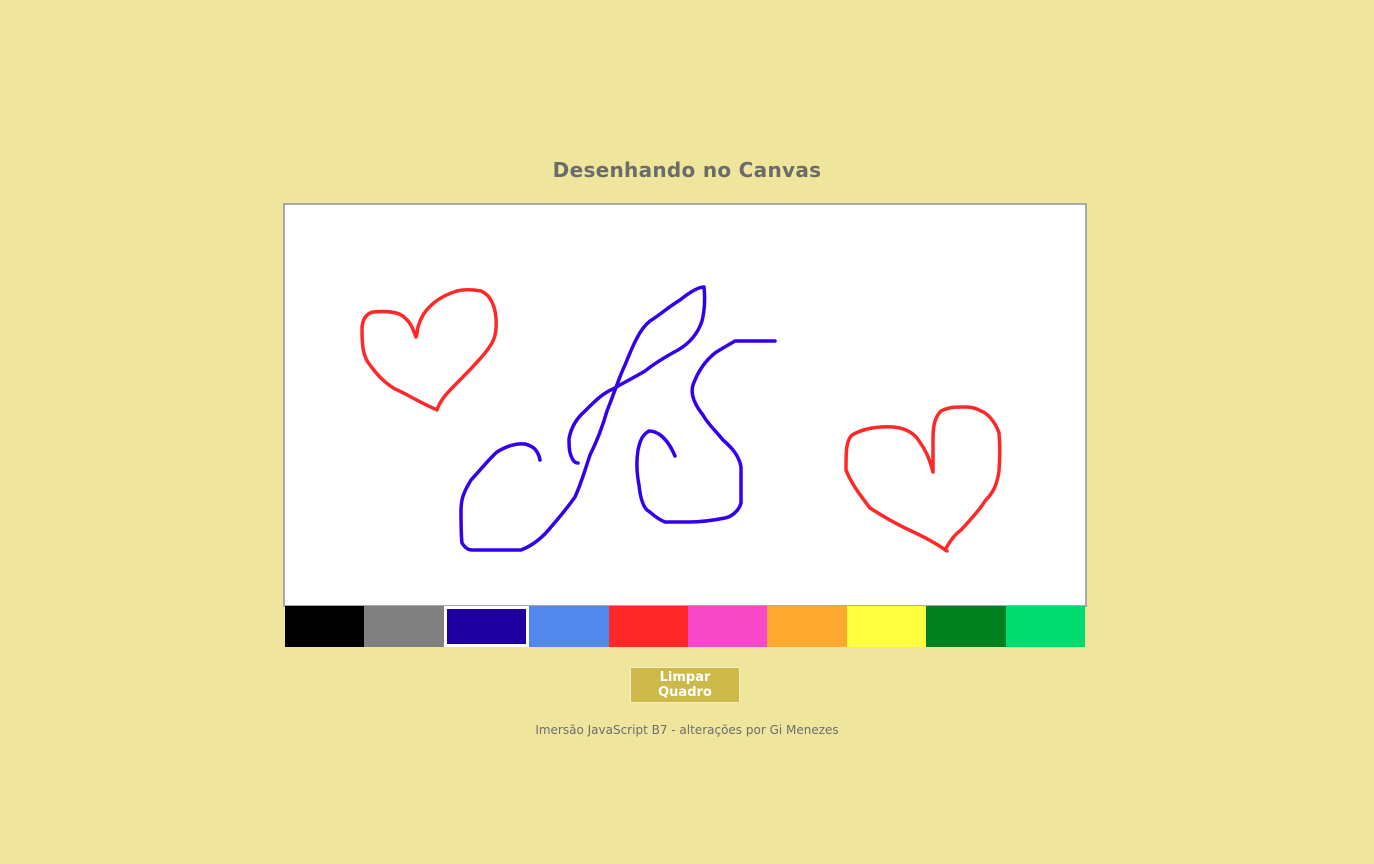 The width and height of the screenshot is (1374, 864). I want to click on color-swatch-red, so click(648, 626).